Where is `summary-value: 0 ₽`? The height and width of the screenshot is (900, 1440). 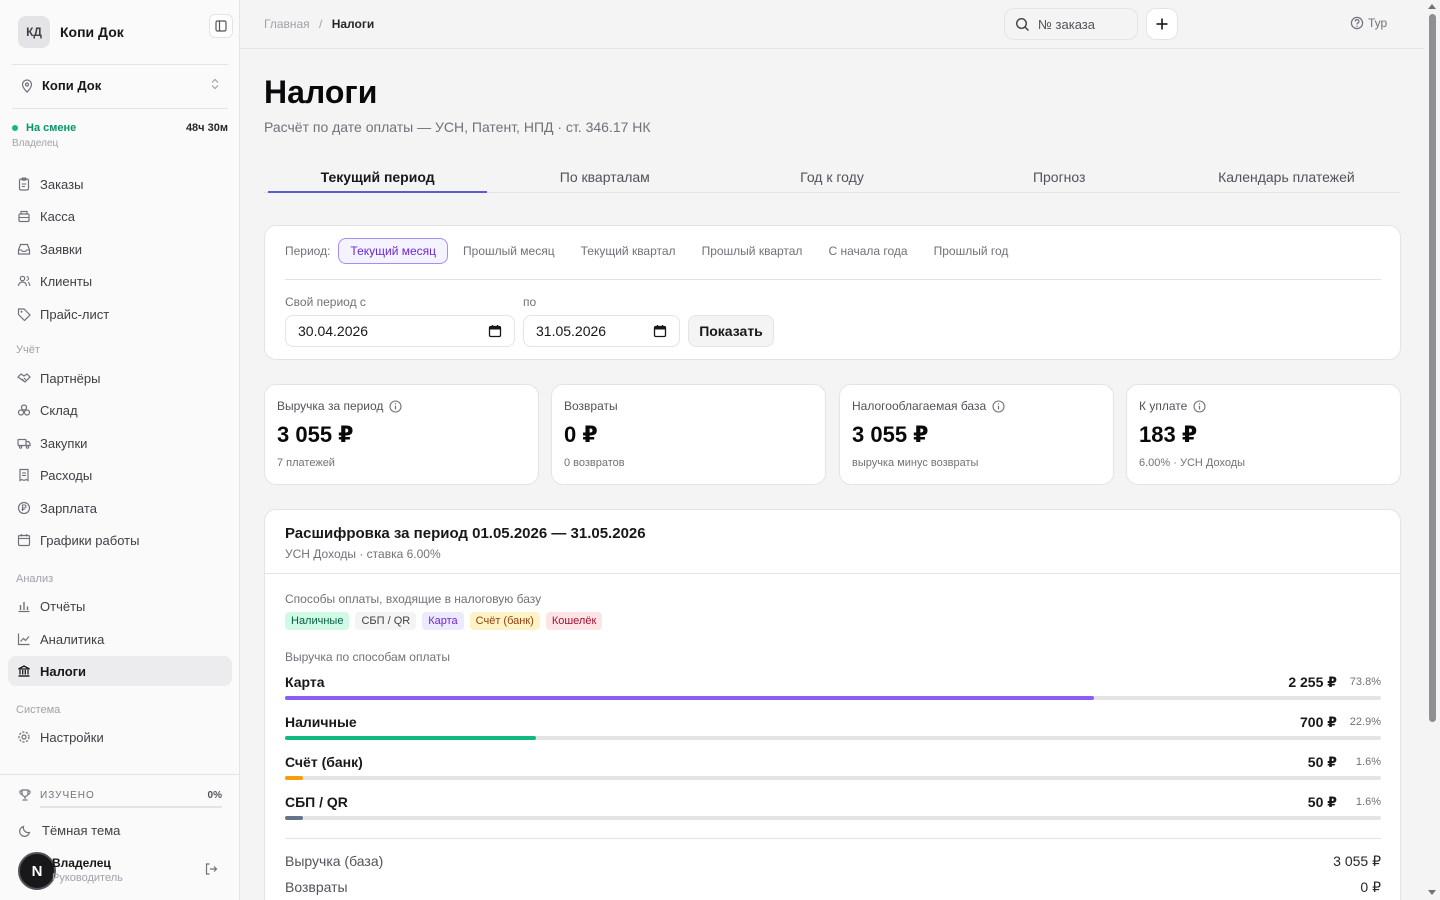 summary-value: 0 ₽ is located at coordinates (1370, 887).